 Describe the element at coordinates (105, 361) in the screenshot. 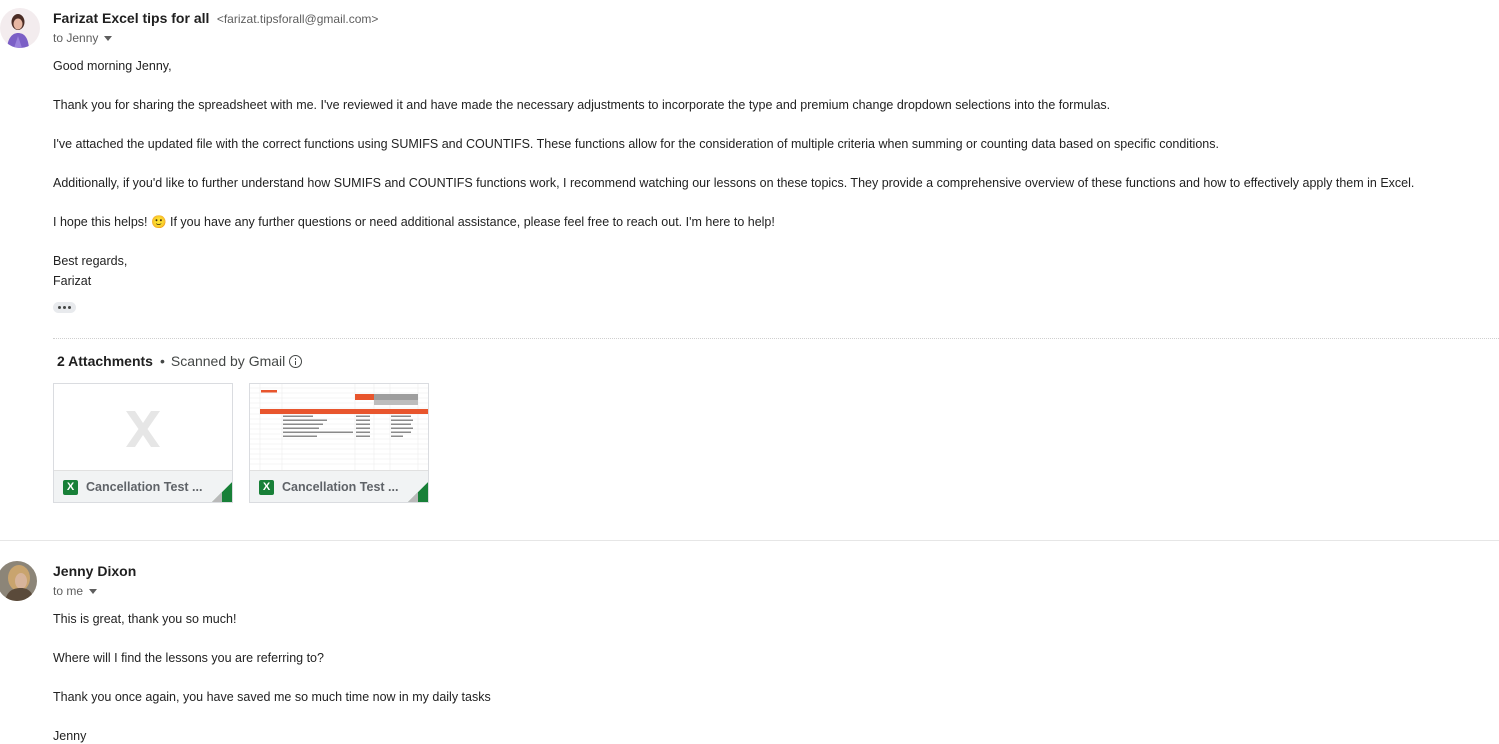

I see `attachments-count: 2 Attachments` at that location.